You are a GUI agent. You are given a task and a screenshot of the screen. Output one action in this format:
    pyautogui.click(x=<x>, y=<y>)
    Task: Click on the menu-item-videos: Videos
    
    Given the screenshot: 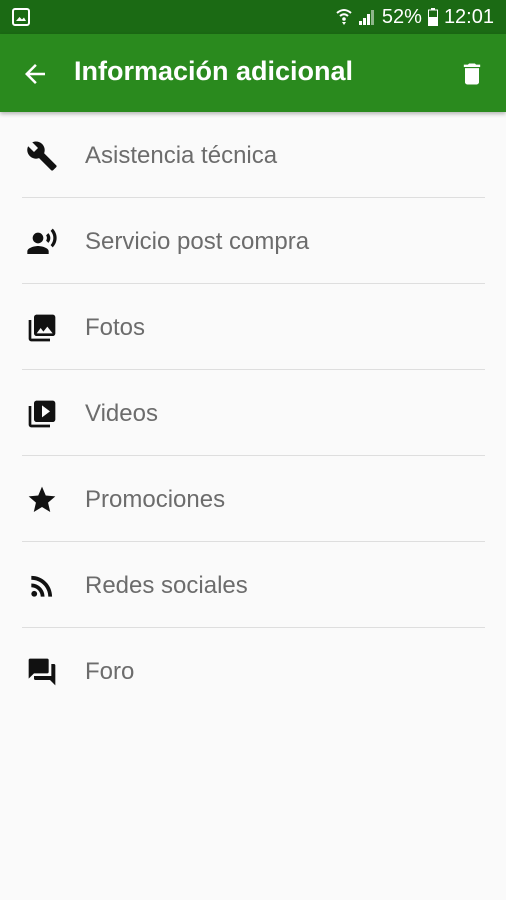 What is the action you would take?
    pyautogui.click(x=253, y=413)
    